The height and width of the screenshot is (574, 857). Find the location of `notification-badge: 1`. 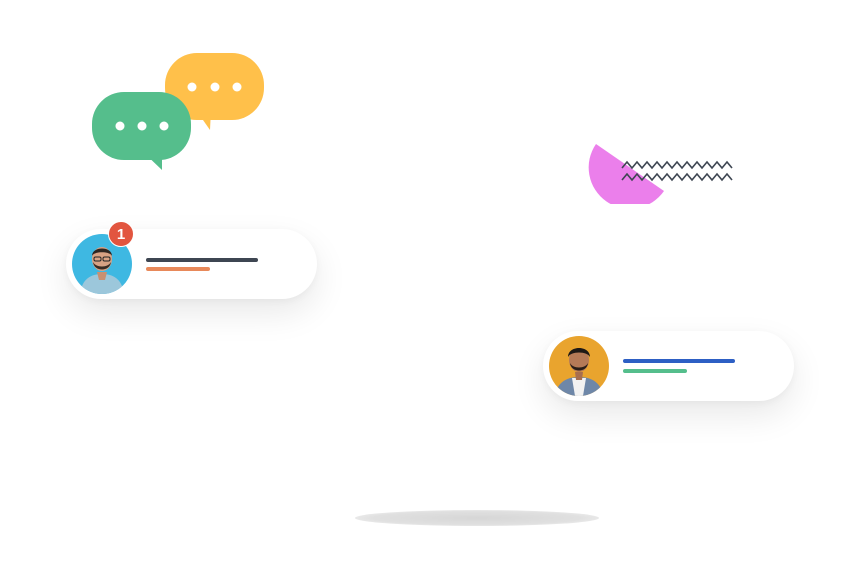

notification-badge: 1 is located at coordinates (121, 234).